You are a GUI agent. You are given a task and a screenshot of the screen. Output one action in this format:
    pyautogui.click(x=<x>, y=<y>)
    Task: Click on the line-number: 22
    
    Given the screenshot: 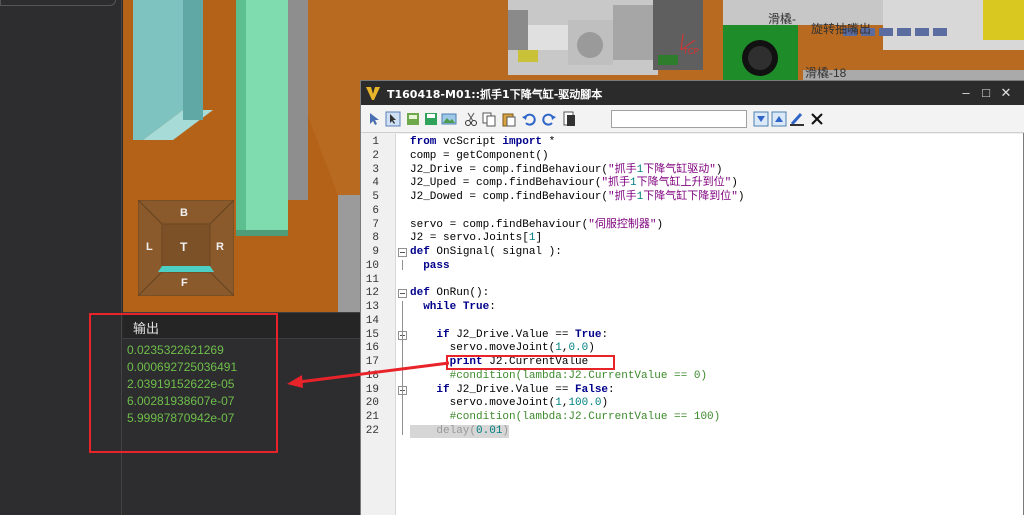 What is the action you would take?
    pyautogui.click(x=372, y=430)
    